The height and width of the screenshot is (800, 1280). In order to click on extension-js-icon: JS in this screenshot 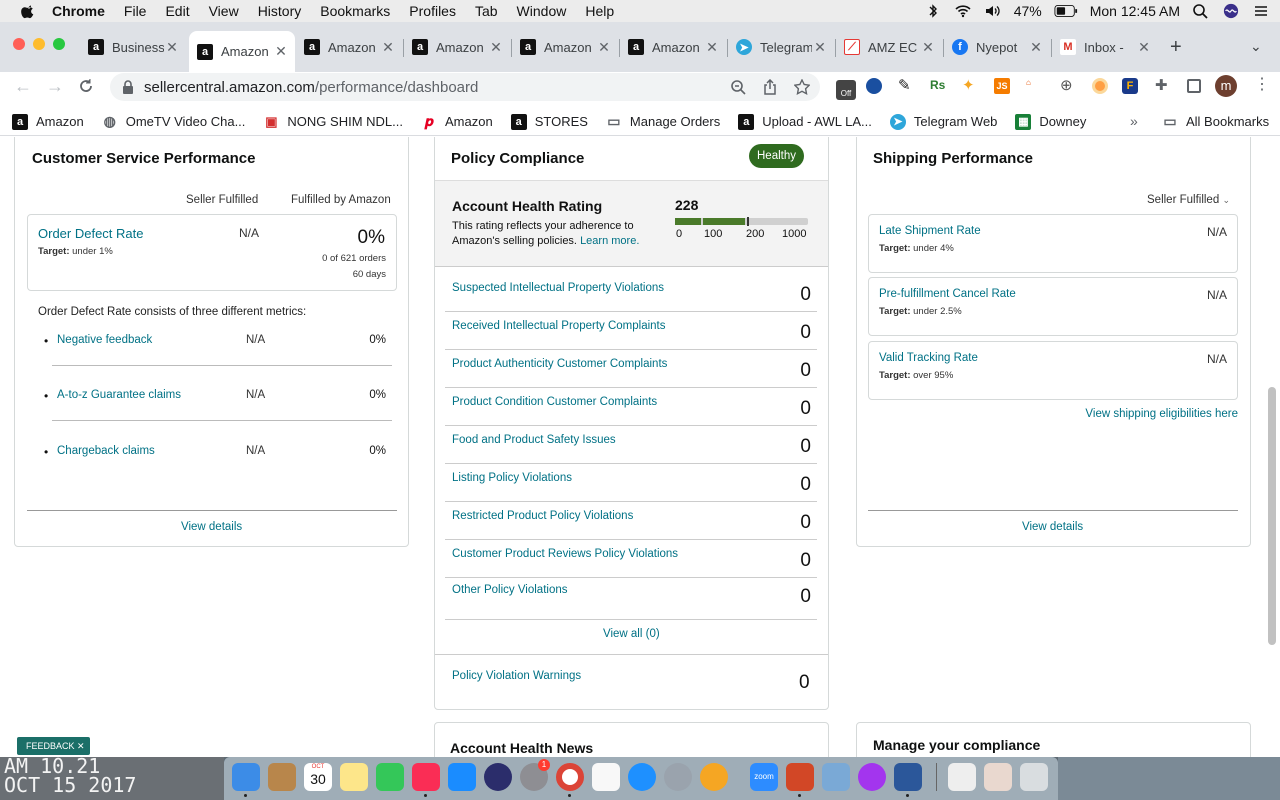, I will do `click(1002, 86)`.